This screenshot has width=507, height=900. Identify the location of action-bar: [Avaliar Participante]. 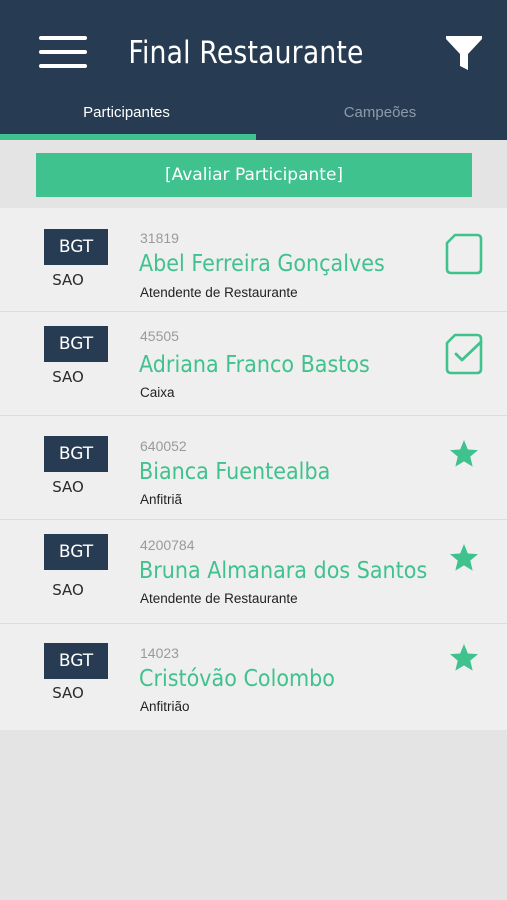
(253, 174).